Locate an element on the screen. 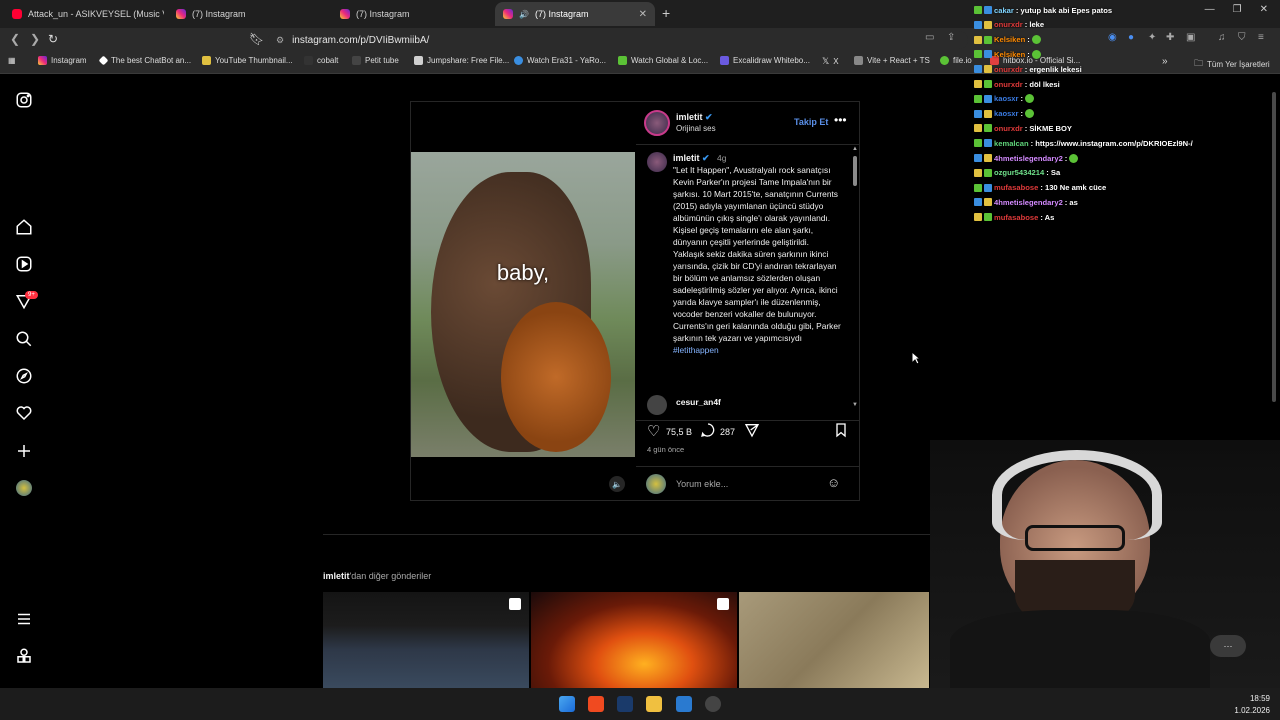 Image resolution: width=1280 pixels, height=720 pixels. bookmark-icon: 🔖︎ is located at coordinates (256, 39).